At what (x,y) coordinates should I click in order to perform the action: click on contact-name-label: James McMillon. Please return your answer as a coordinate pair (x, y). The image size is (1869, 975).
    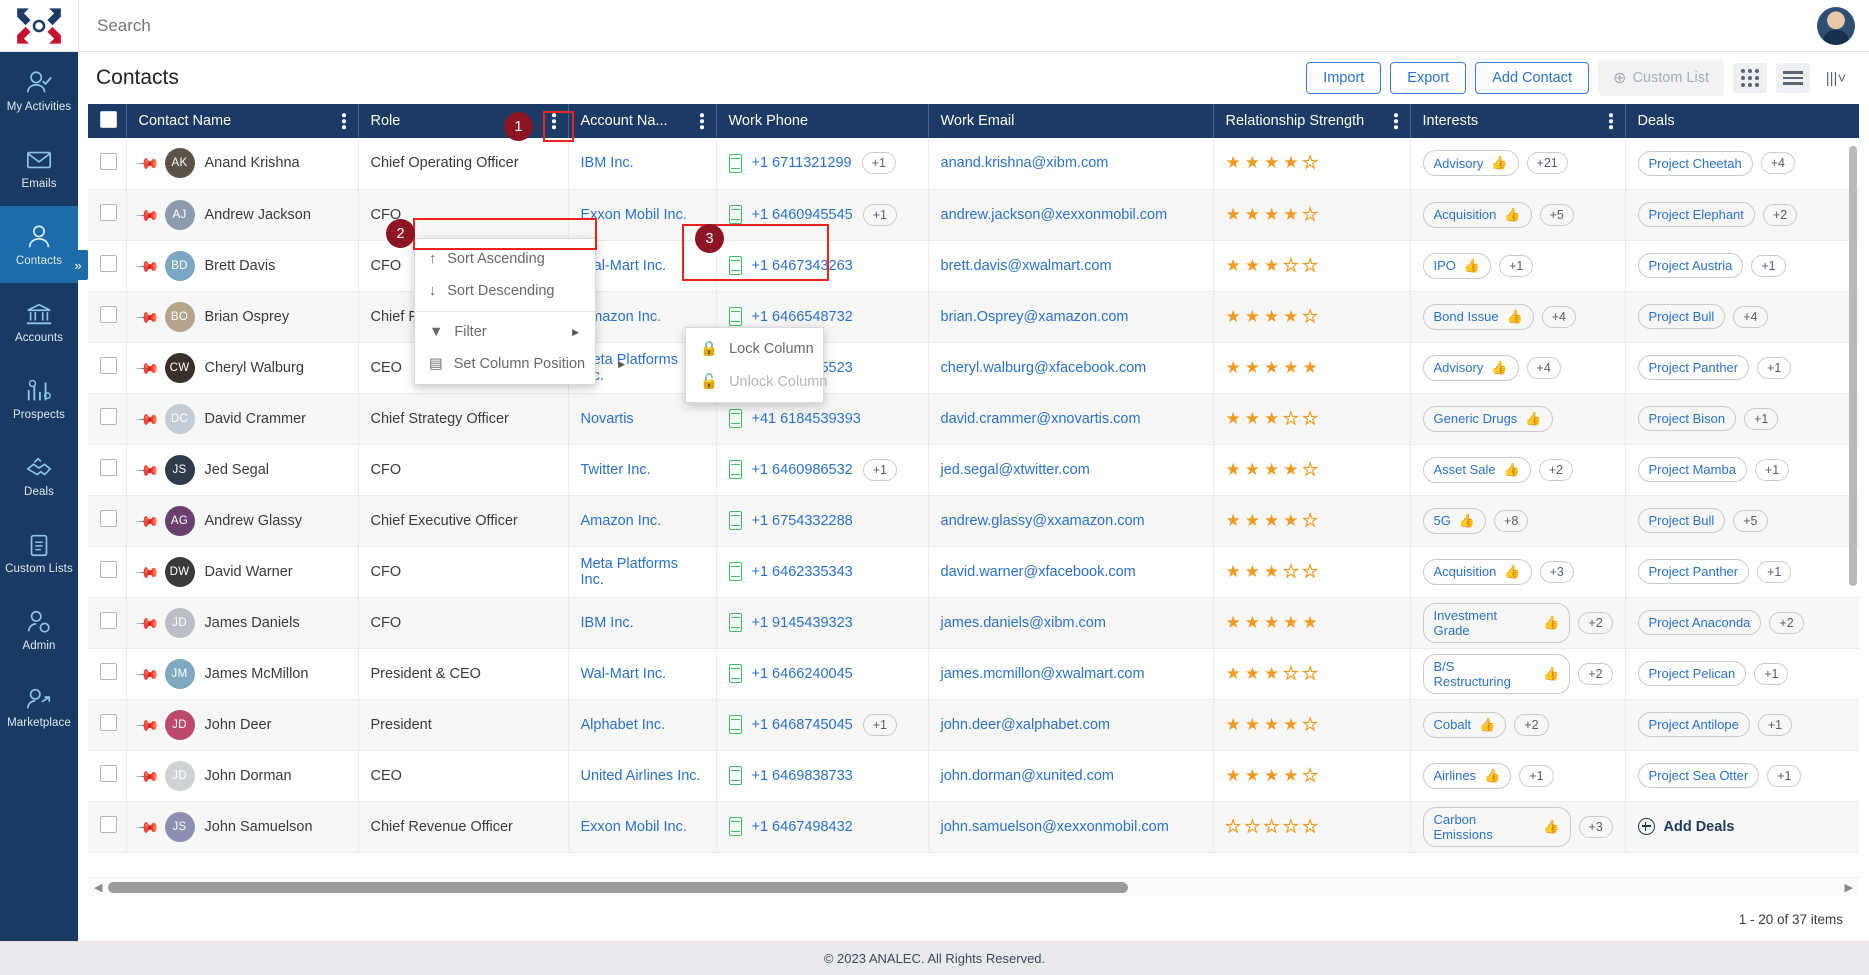
    Looking at the image, I should click on (257, 674).